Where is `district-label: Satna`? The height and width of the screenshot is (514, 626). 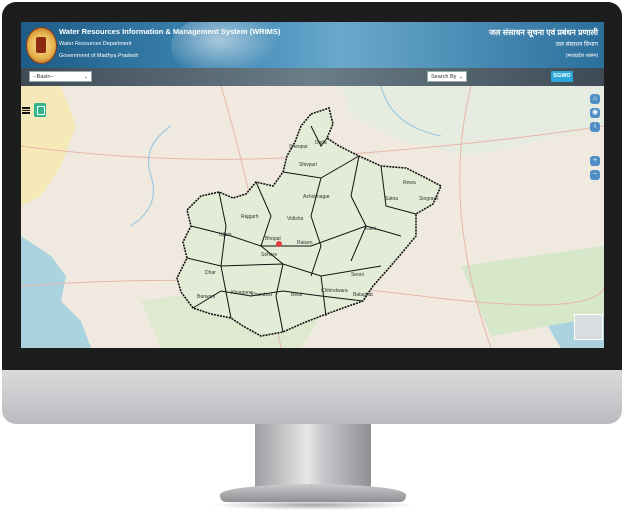 district-label: Satna is located at coordinates (391, 199).